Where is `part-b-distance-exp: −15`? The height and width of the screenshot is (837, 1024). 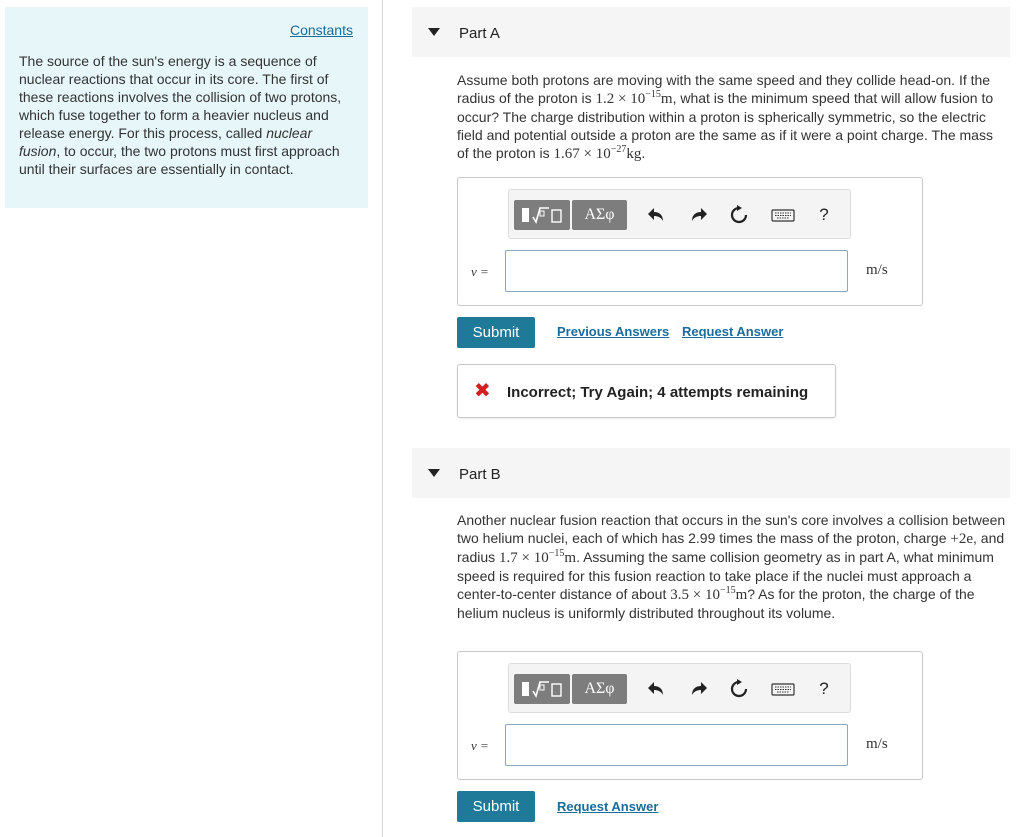 part-b-distance-exp: −15 is located at coordinates (727, 590).